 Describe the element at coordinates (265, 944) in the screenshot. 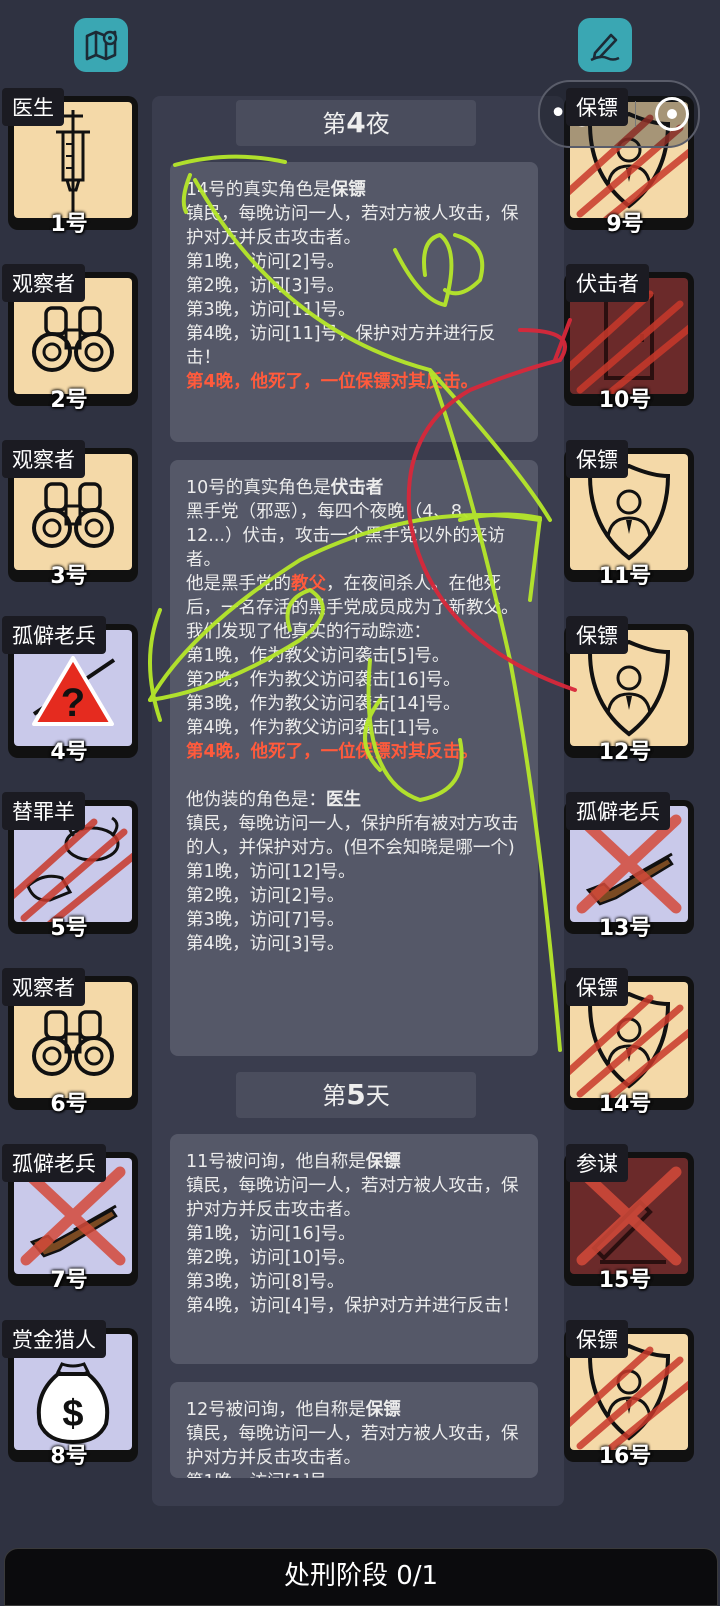

I see `log-text: 第4晚，访问[3]号。` at that location.